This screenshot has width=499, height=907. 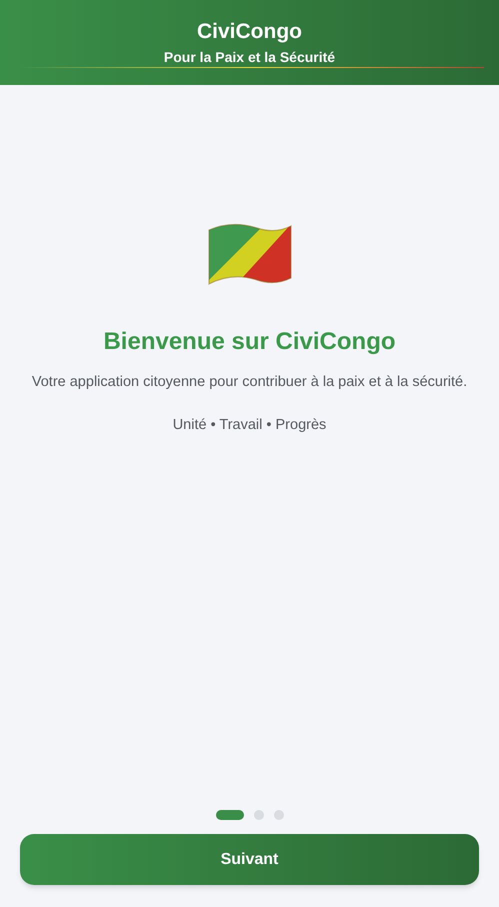 What do you see at coordinates (249, 32) in the screenshot?
I see `app-title: CiviCongo` at bounding box center [249, 32].